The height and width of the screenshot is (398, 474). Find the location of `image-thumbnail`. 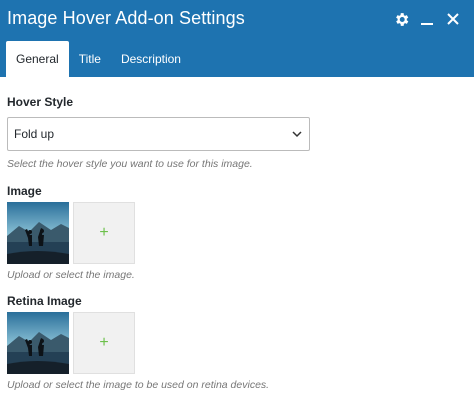

image-thumbnail is located at coordinates (38, 233).